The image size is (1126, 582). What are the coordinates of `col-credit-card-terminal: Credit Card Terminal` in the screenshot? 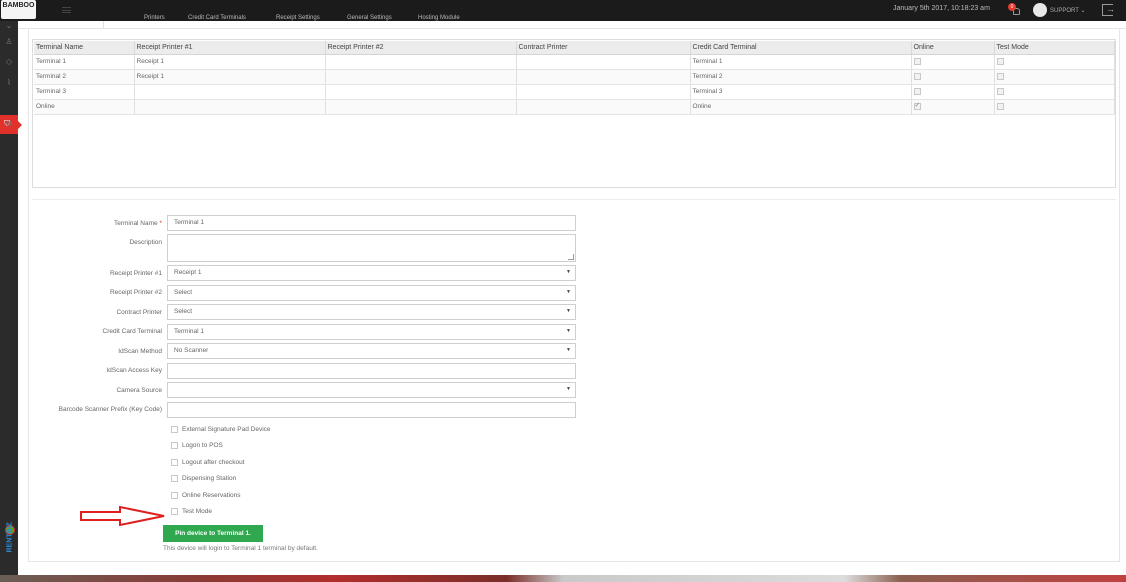 It's located at (801, 48).